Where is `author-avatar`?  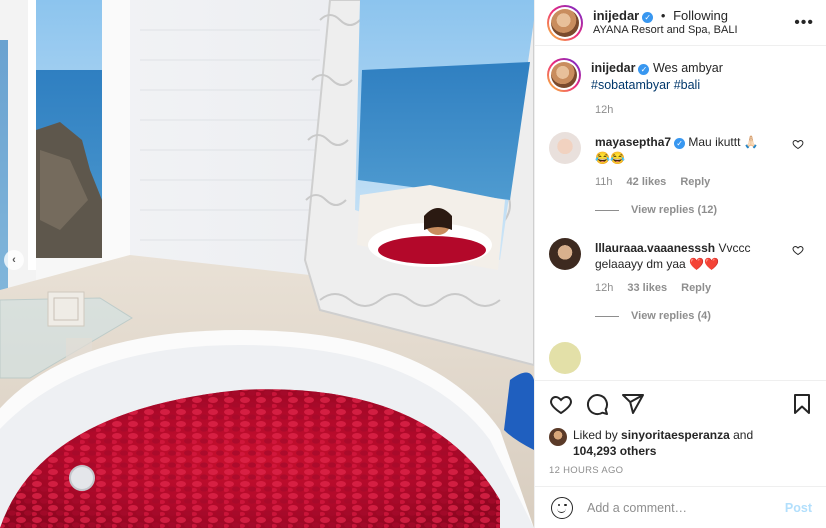 author-avatar is located at coordinates (565, 22).